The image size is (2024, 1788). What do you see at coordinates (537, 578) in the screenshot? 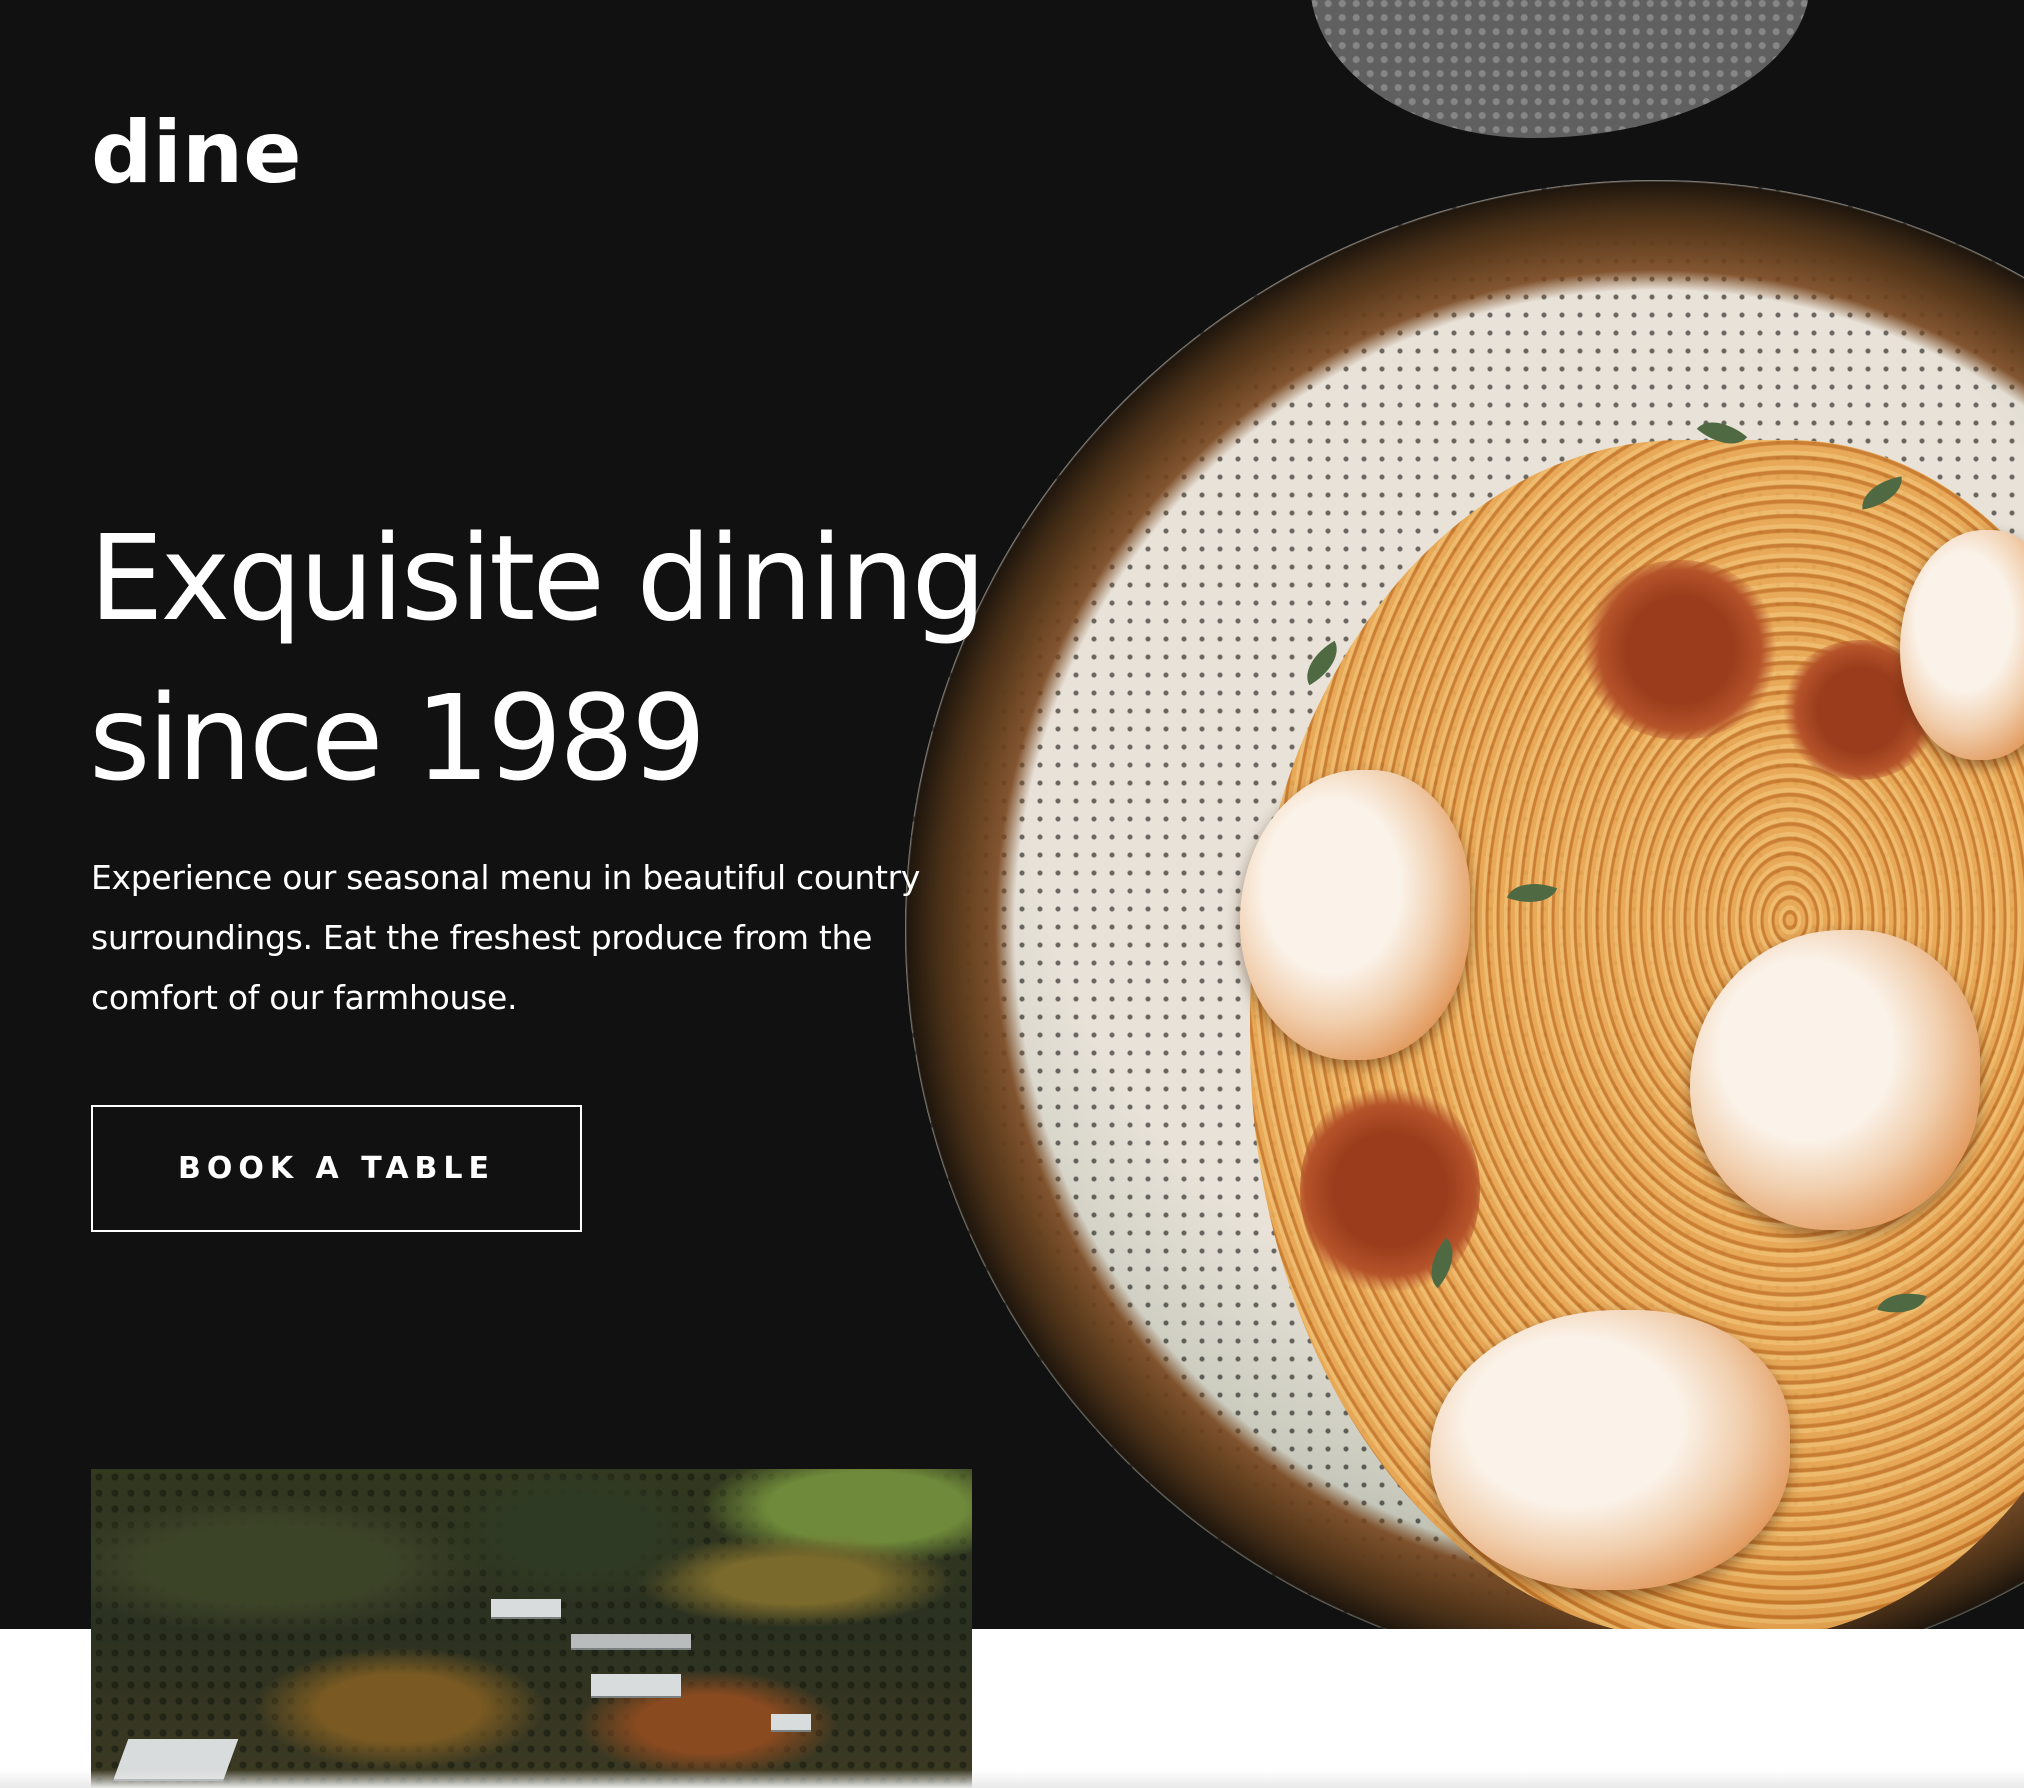
I see `headline-line-1: Exquisite dining` at bounding box center [537, 578].